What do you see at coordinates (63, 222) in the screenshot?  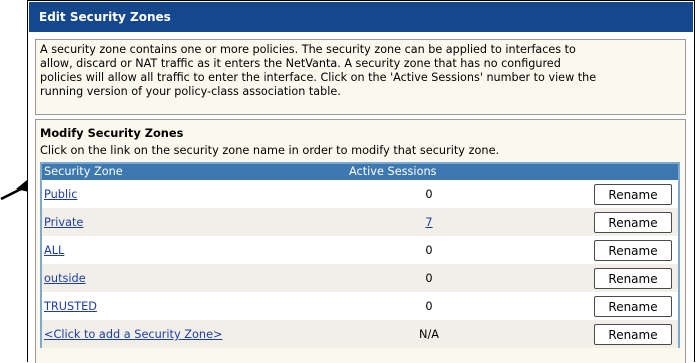 I see `zone-link-private: Private` at bounding box center [63, 222].